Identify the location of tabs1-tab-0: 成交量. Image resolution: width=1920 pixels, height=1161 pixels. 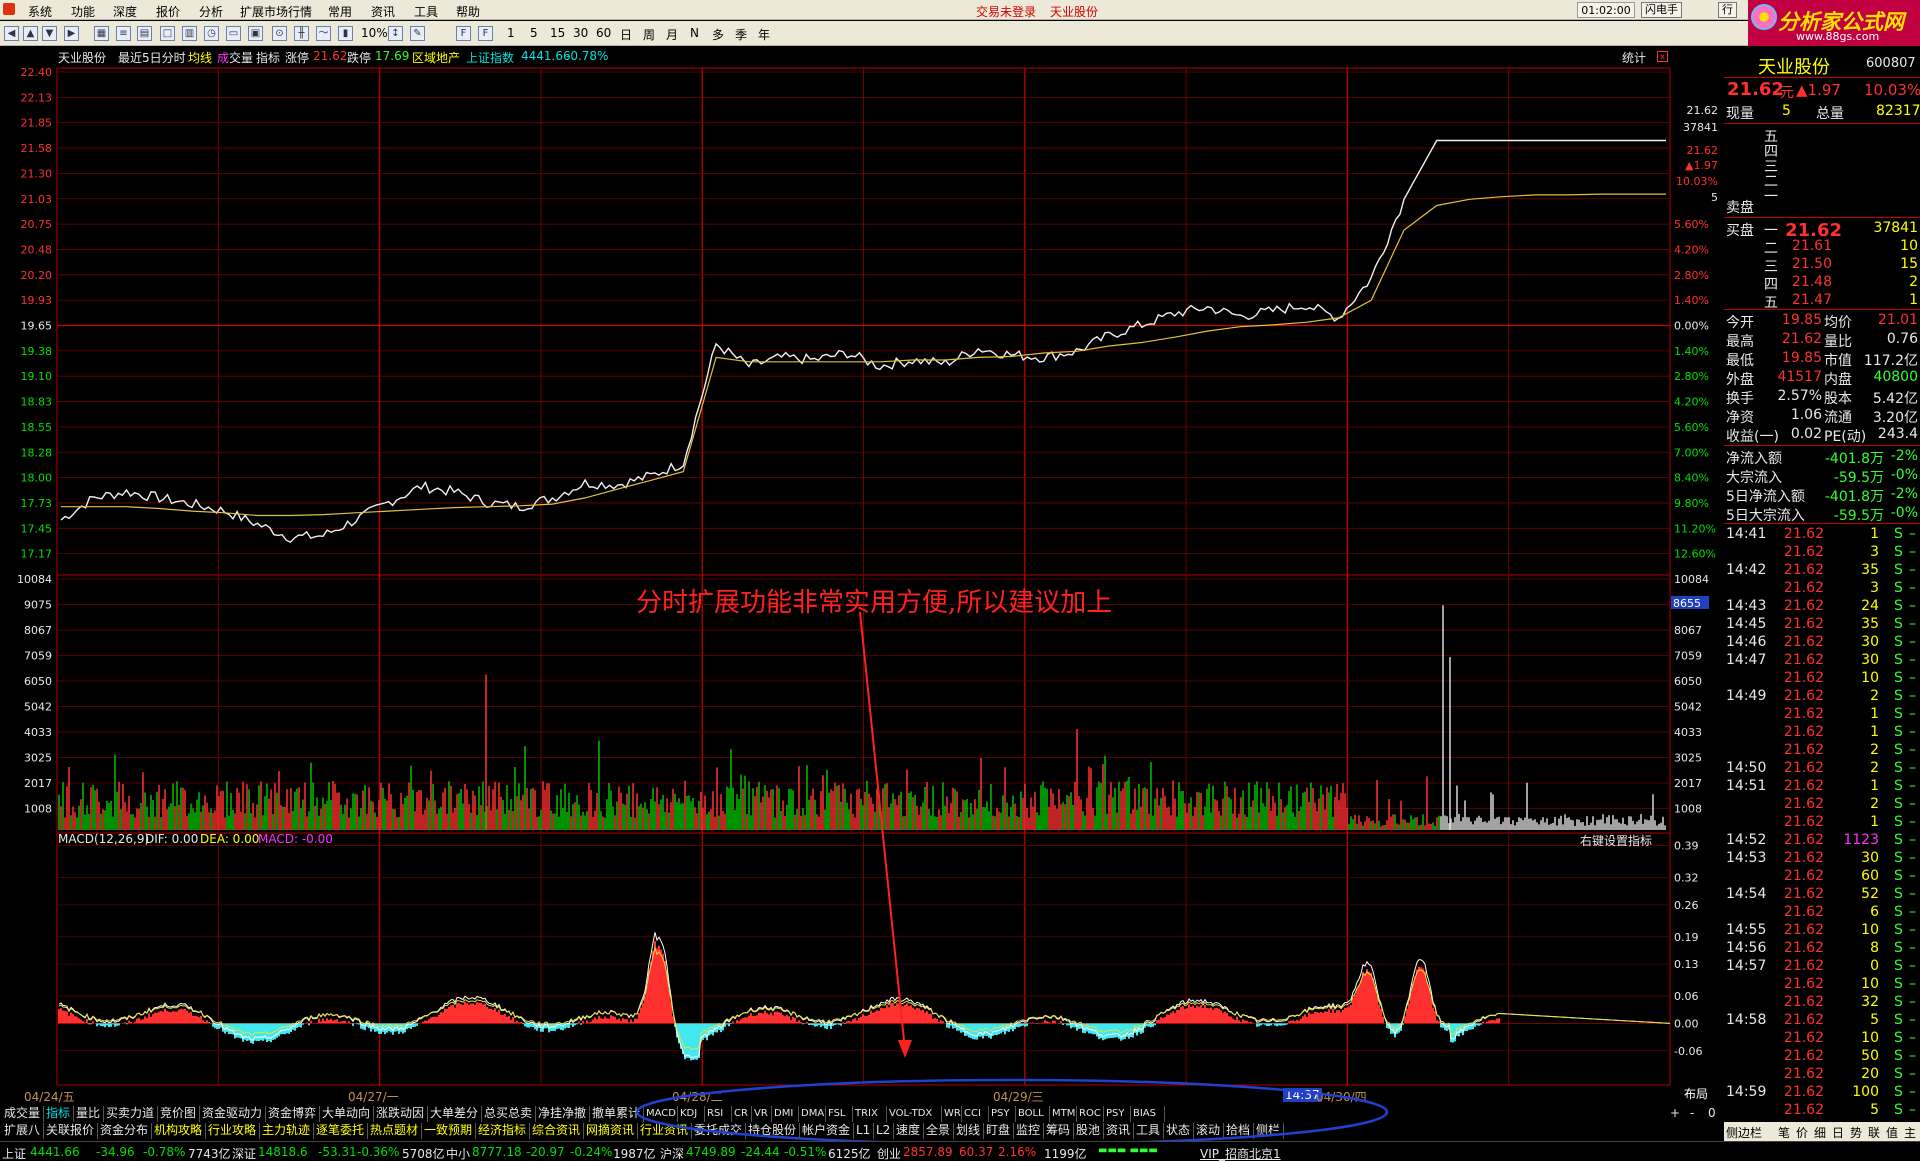
(23, 1114).